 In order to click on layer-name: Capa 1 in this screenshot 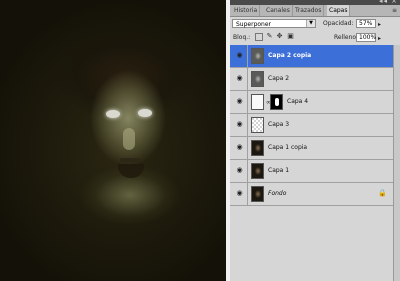, I will do `click(278, 171)`.